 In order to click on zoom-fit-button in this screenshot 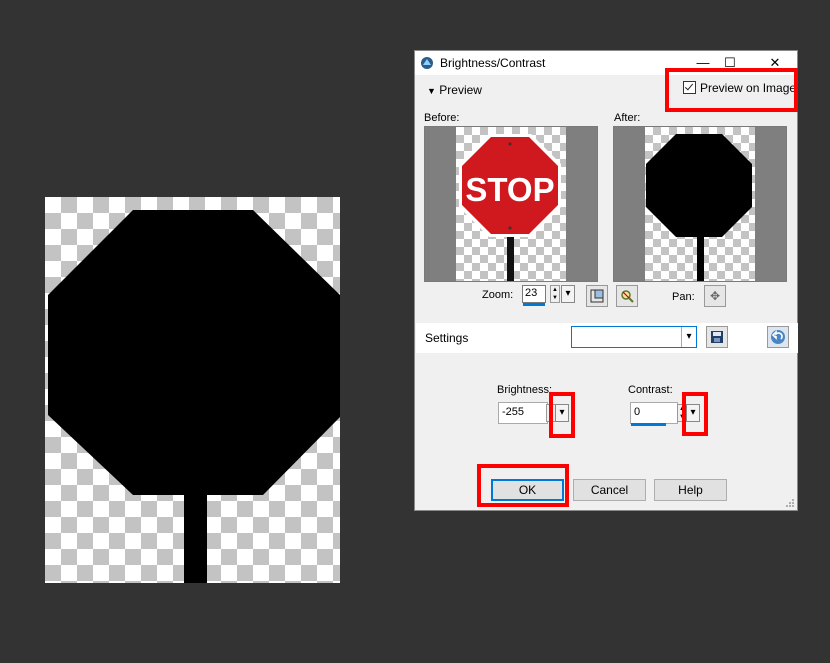, I will do `click(597, 296)`.